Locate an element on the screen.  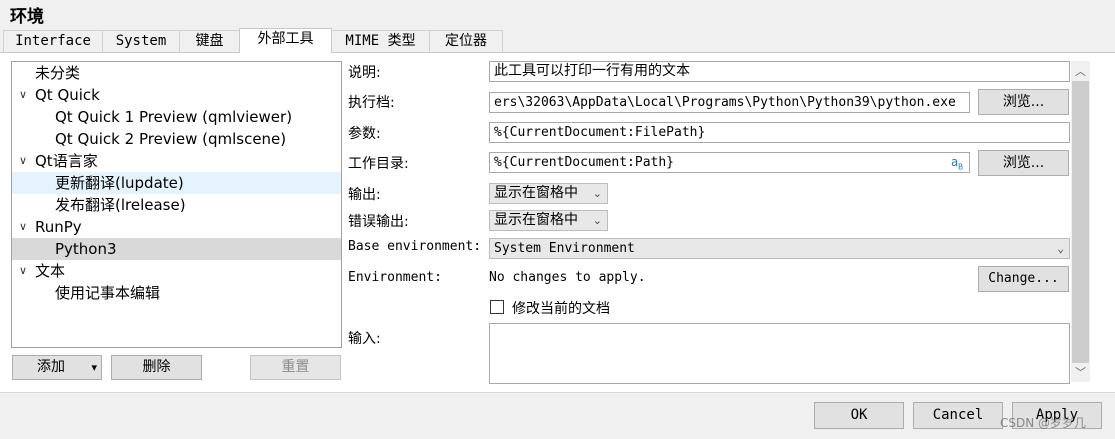
tree-item-lupdate: 更新翻译(lupdate) is located at coordinates (176, 183).